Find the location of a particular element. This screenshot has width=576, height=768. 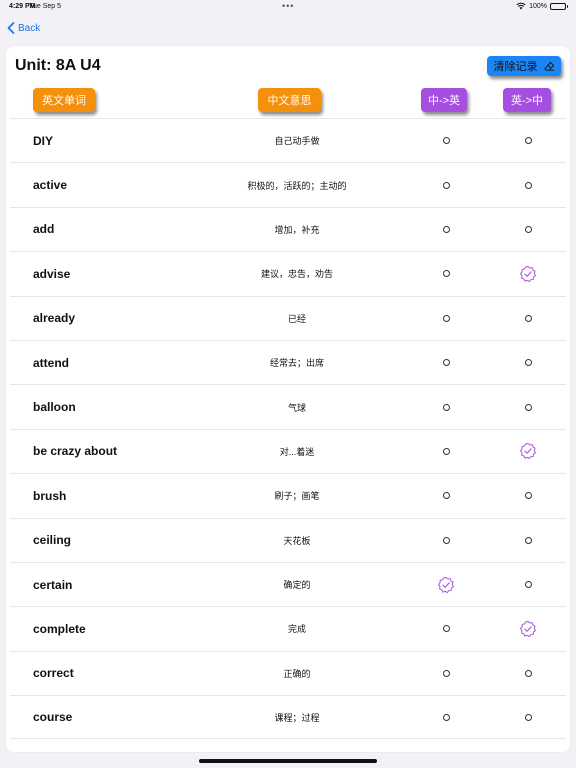

word-cell: attend is located at coordinates (51, 362).